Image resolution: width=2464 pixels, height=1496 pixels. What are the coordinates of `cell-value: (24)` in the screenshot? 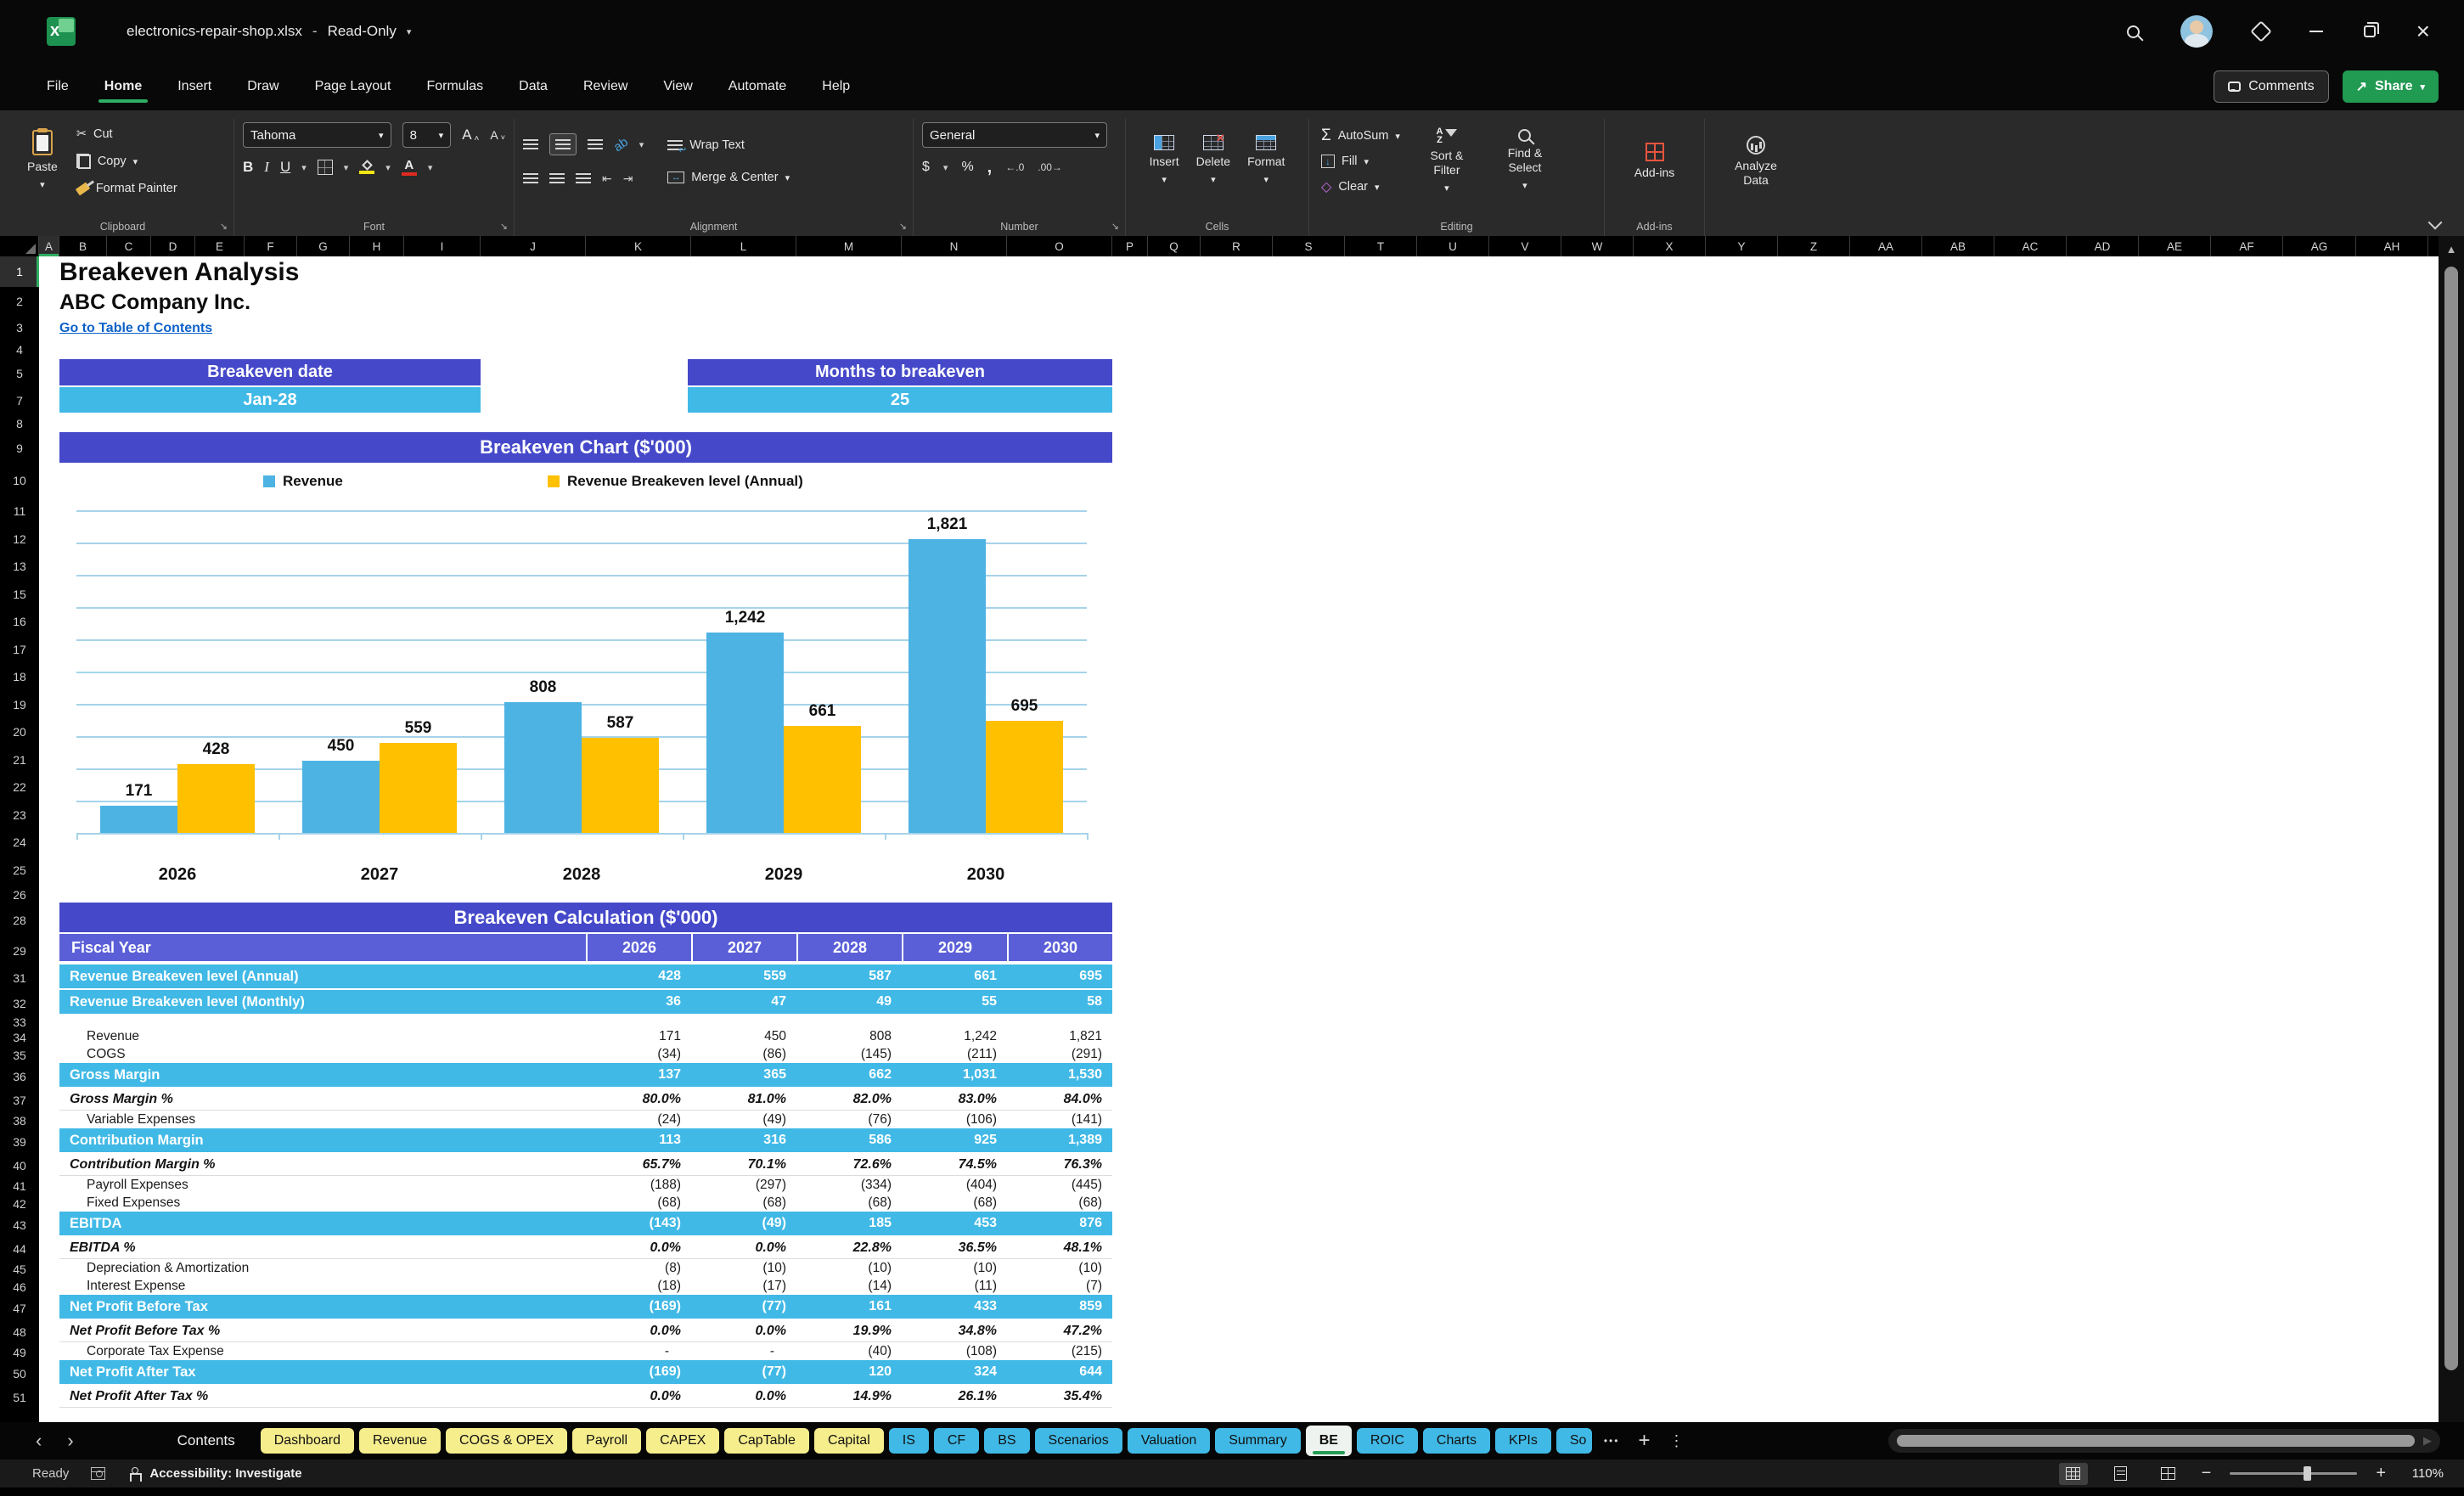 It's located at (638, 1119).